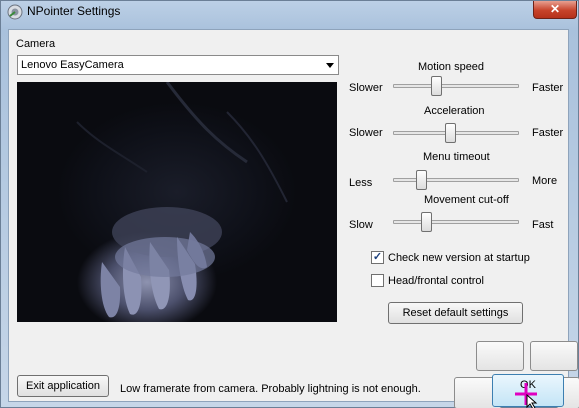 The width and height of the screenshot is (579, 408). What do you see at coordinates (290, 12) in the screenshot?
I see `title-bar: NPointer Settings ✕` at bounding box center [290, 12].